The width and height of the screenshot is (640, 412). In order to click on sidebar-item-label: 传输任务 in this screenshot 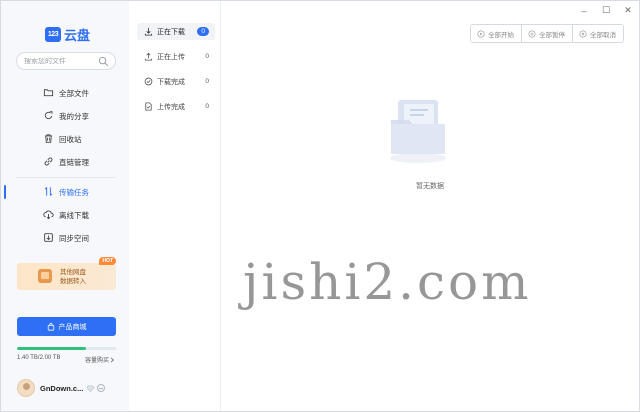, I will do `click(74, 192)`.